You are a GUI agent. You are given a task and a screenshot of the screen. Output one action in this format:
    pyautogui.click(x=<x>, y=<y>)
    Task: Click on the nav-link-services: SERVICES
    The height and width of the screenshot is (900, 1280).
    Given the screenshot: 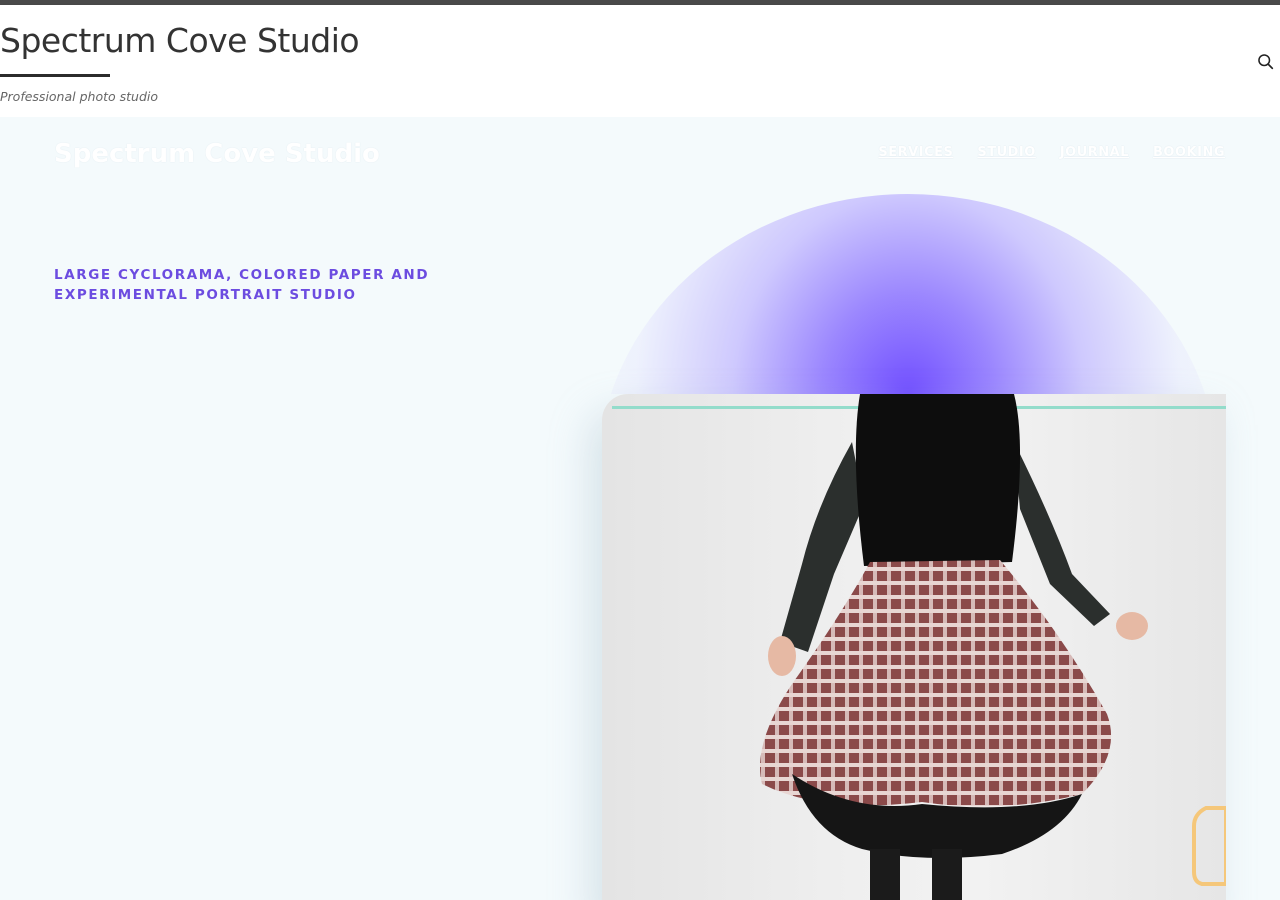 What is the action you would take?
    pyautogui.click(x=915, y=152)
    